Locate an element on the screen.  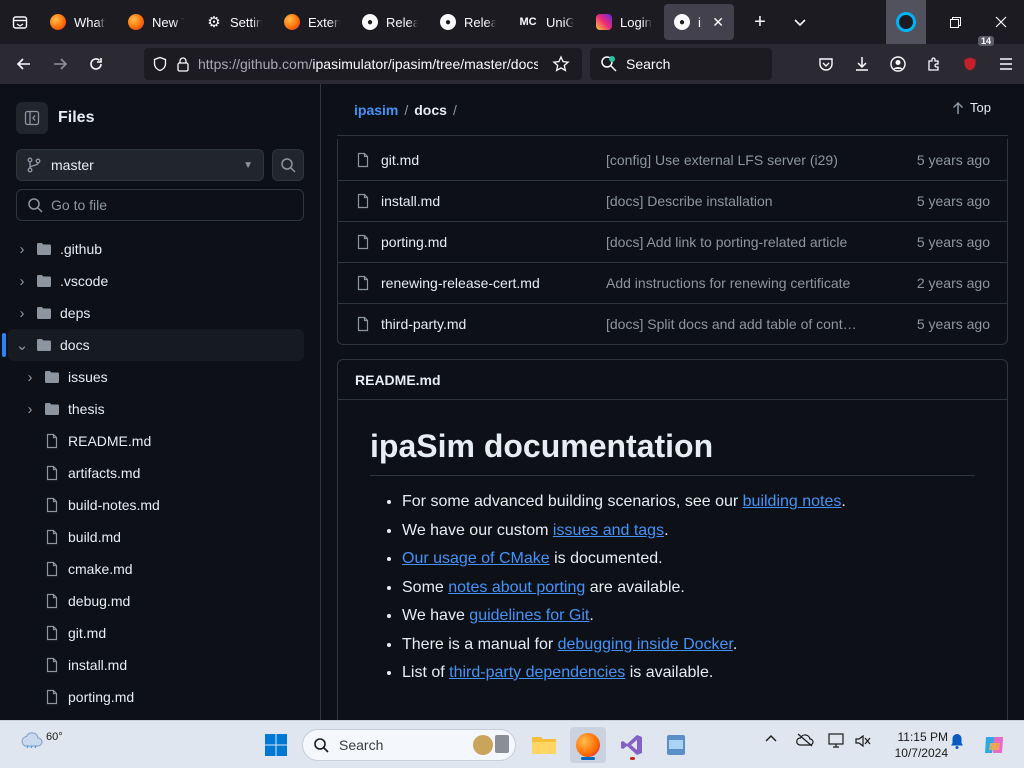
bookmark-star-icon is located at coordinates (561, 64).